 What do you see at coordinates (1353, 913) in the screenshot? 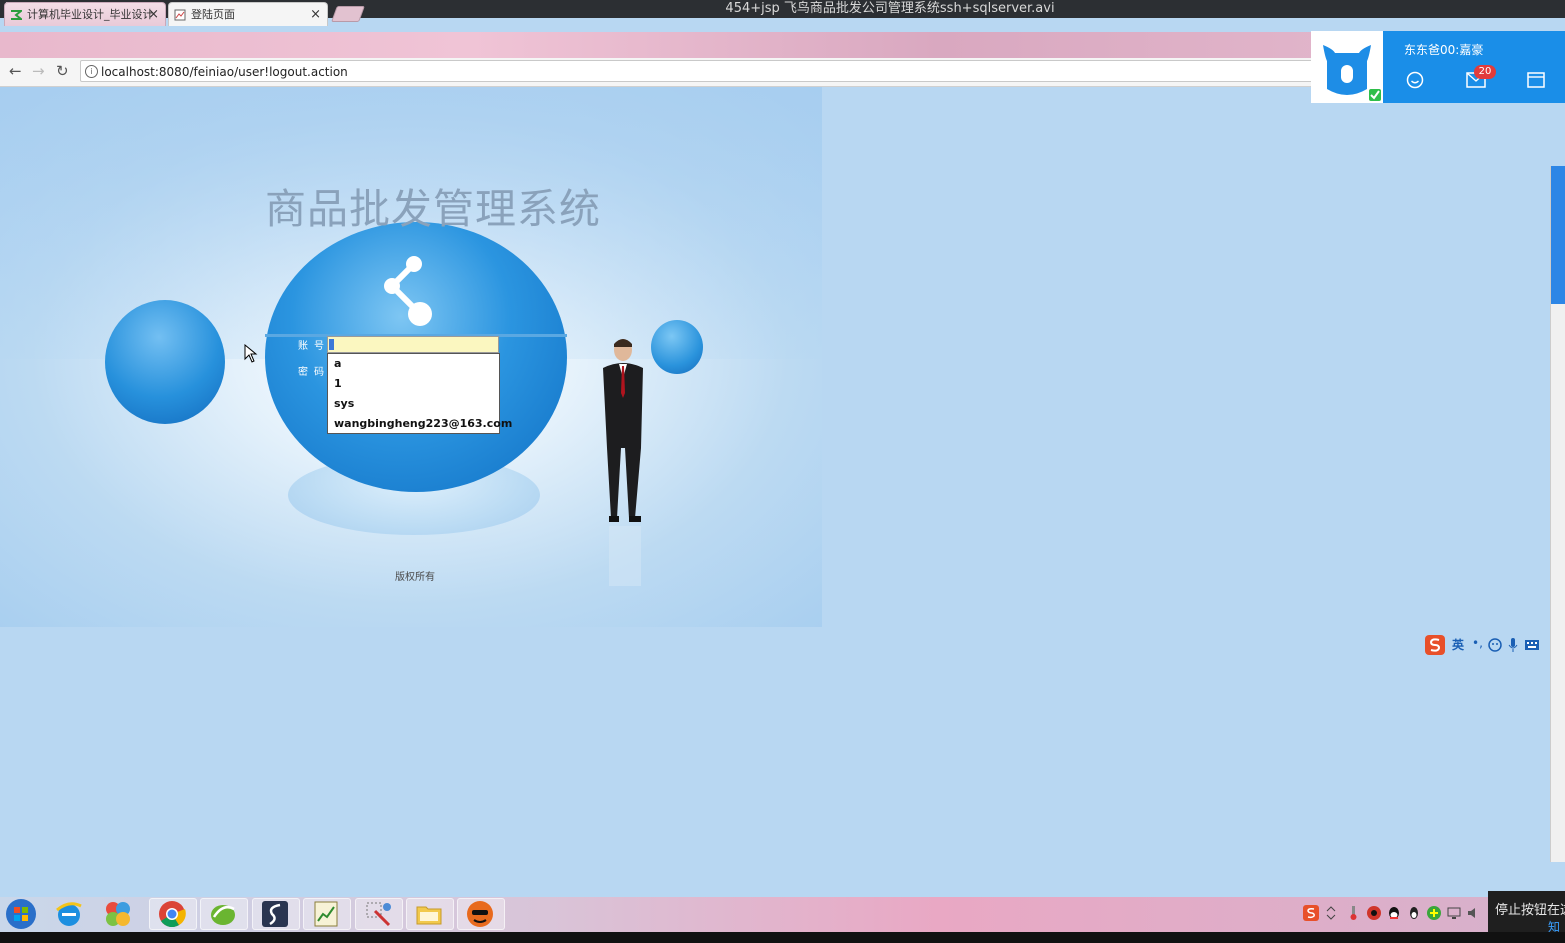
I see `tray-thermometer-icon` at bounding box center [1353, 913].